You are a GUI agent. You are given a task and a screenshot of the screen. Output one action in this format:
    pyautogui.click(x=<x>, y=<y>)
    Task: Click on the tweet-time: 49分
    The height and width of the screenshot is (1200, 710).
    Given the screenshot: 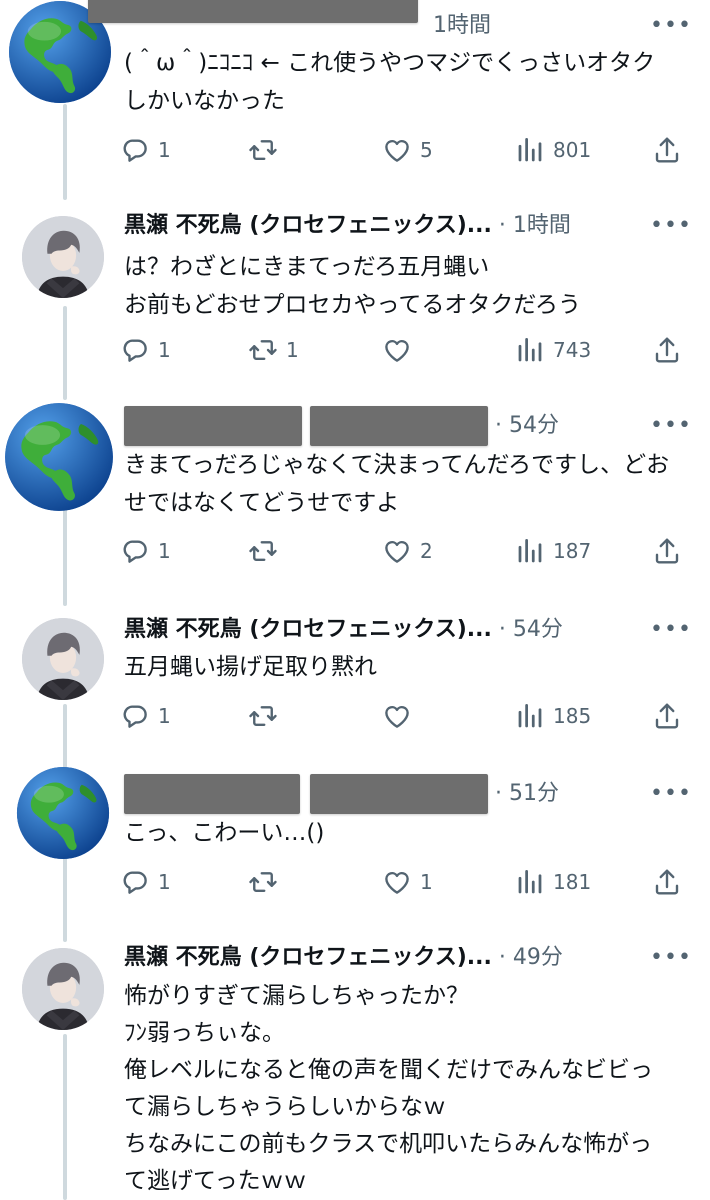 What is the action you would take?
    pyautogui.click(x=538, y=957)
    